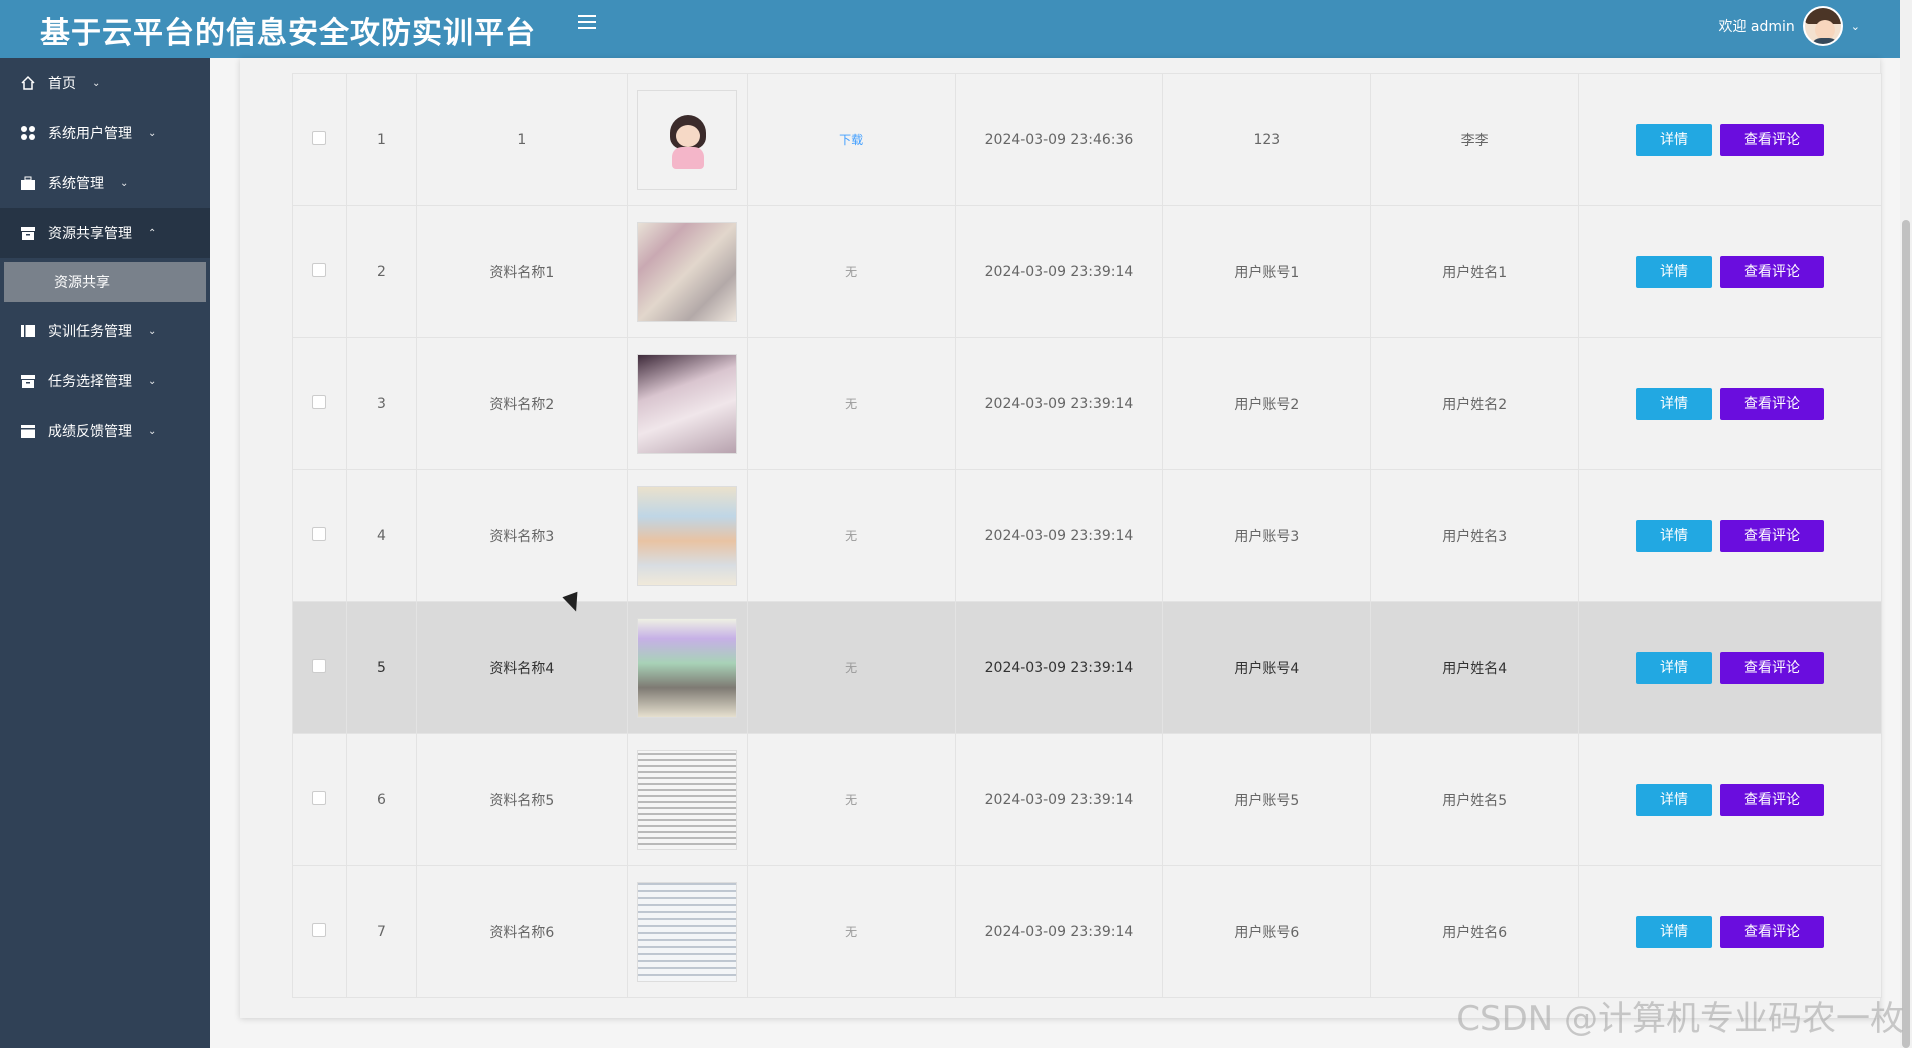 The image size is (1912, 1048). What do you see at coordinates (1475, 667) in the screenshot?
I see `user-name: 用户姓名4` at bounding box center [1475, 667].